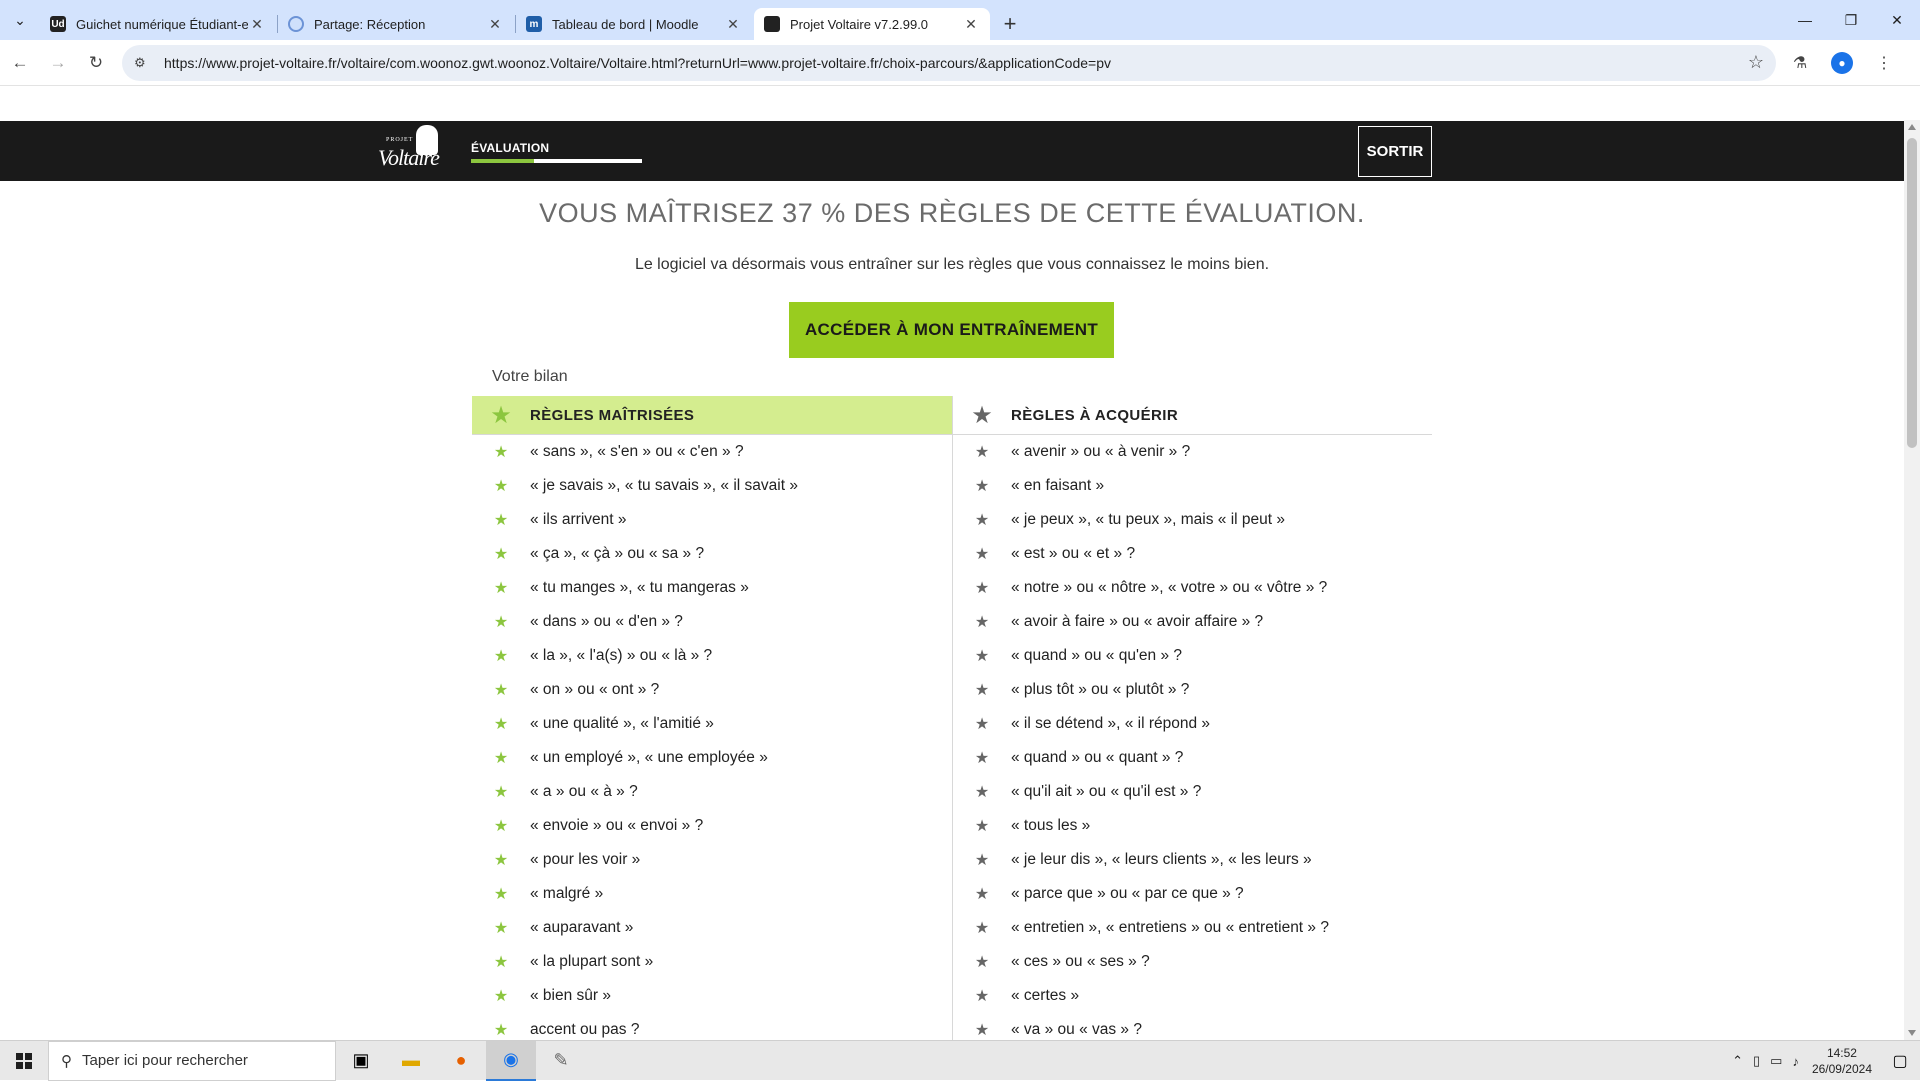 This screenshot has width=1920, height=1081. I want to click on search-icon: ⚲, so click(66, 1061).